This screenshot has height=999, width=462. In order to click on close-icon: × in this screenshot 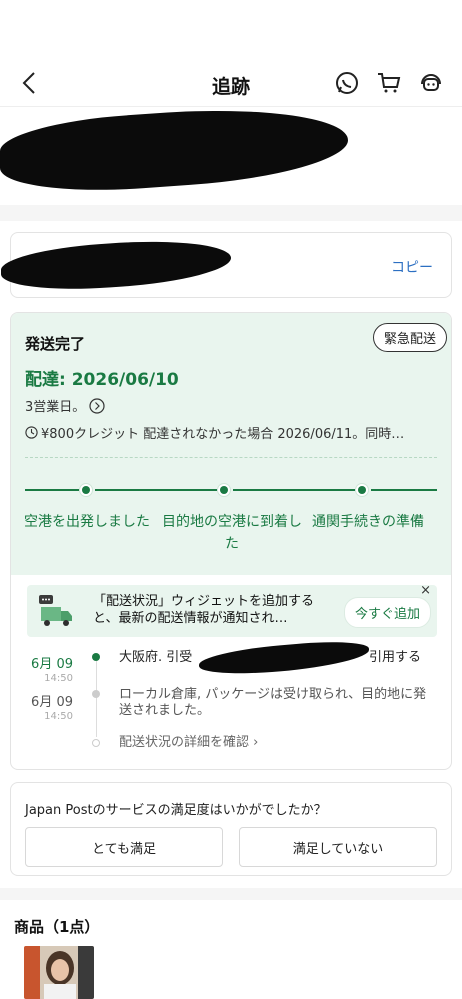, I will do `click(425, 590)`.